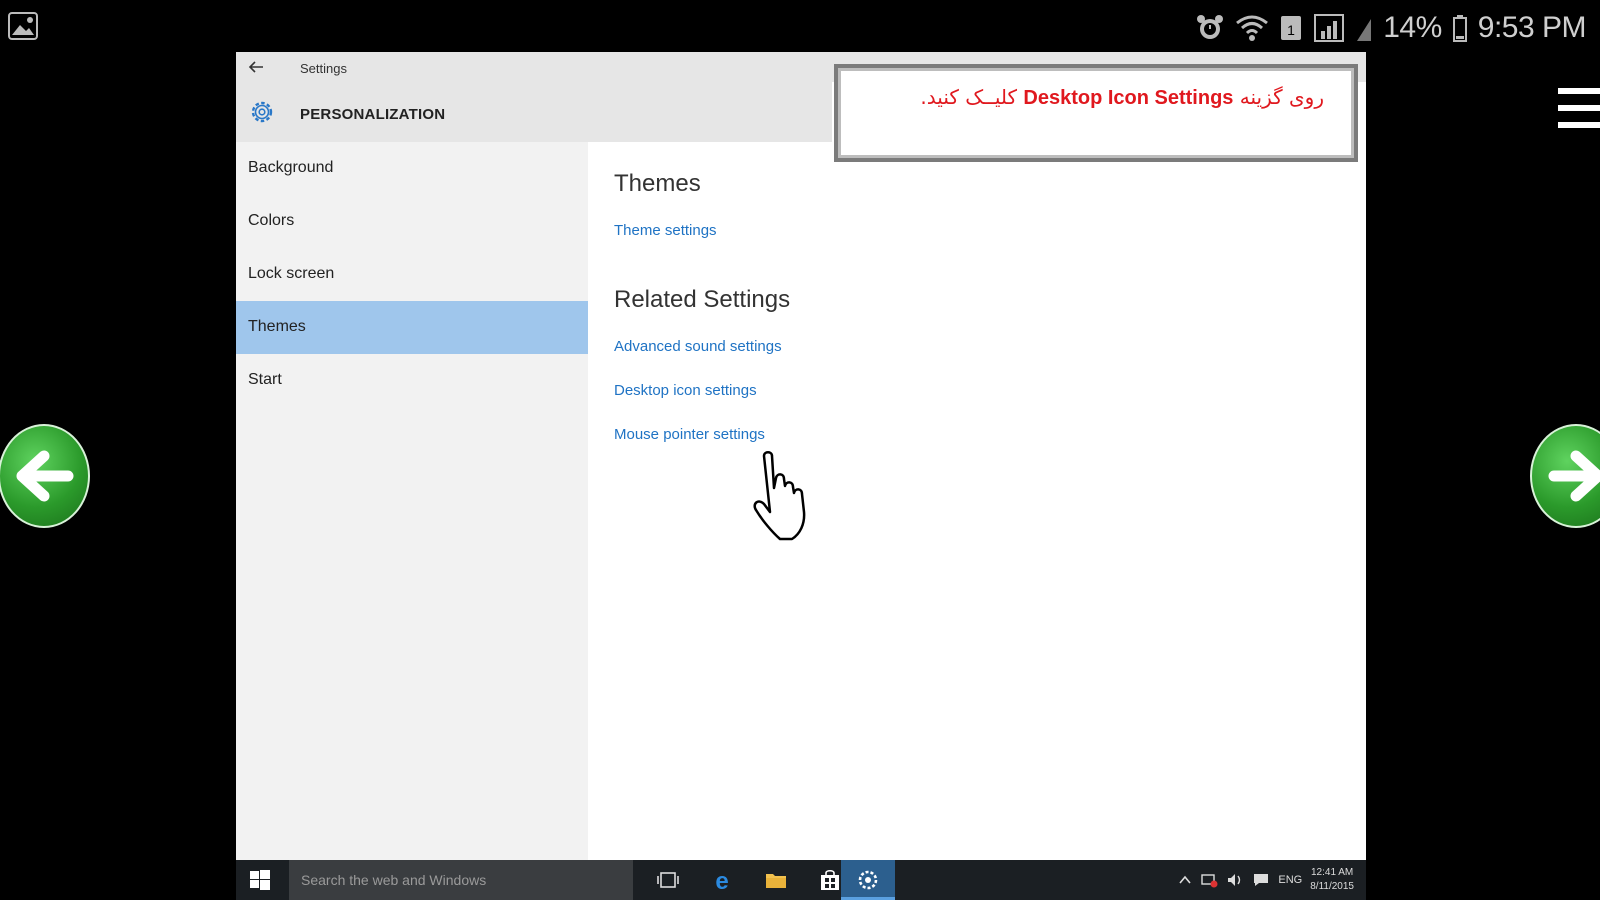 Image resolution: width=1600 pixels, height=900 pixels. I want to click on chevron-up-icon, so click(1185, 880).